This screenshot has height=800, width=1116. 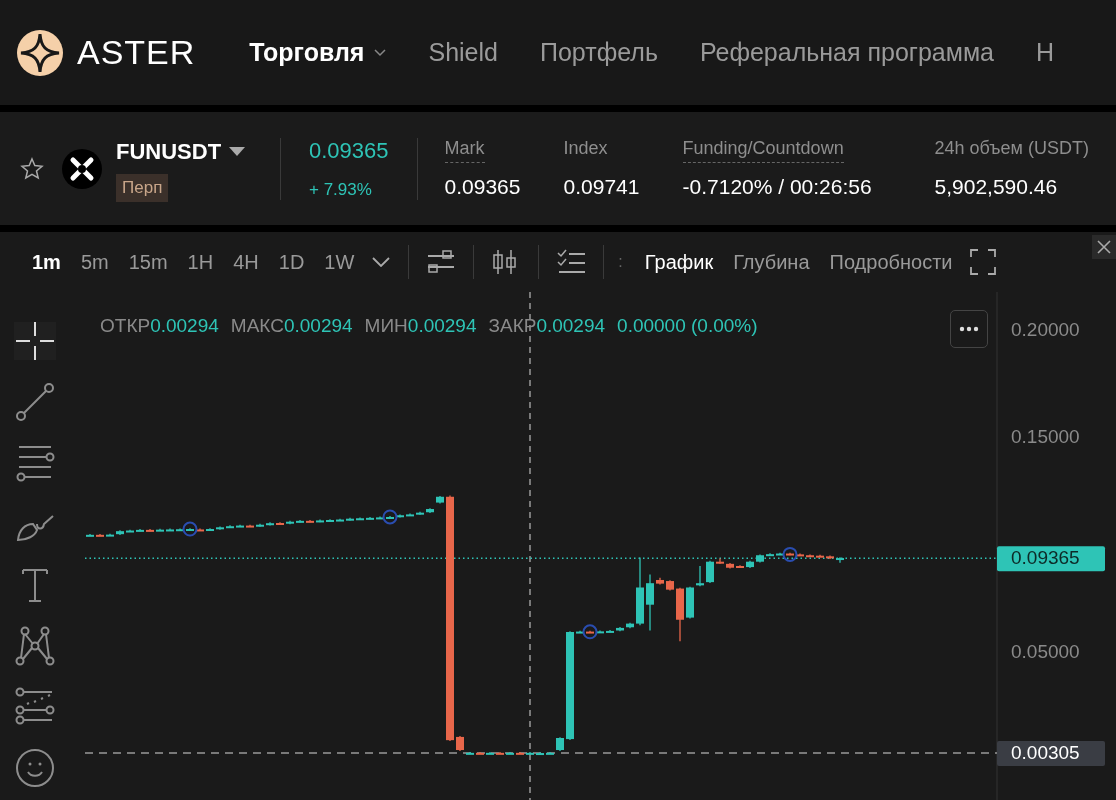 I want to click on nav-link: Портфель, so click(x=598, y=52).